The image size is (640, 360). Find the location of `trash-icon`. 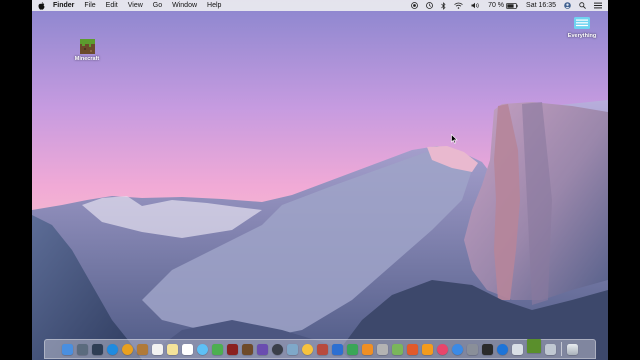

trash-icon is located at coordinates (572, 349).